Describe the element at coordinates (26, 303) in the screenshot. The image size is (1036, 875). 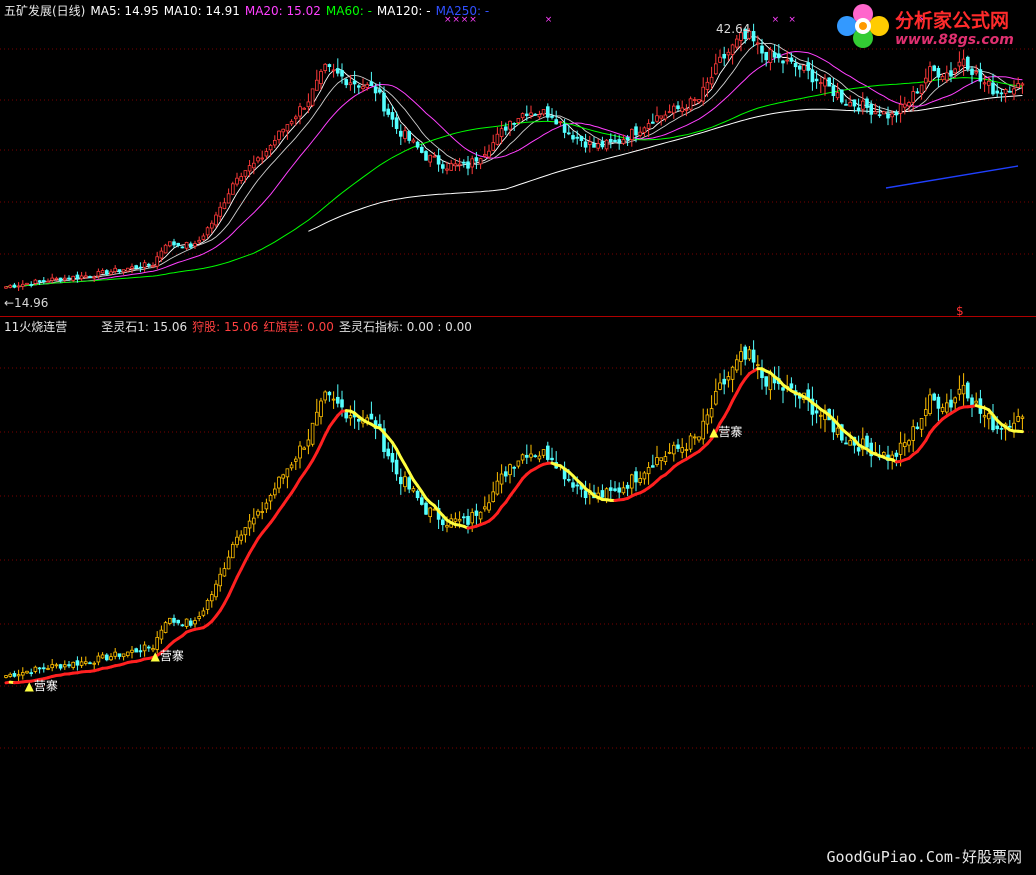
I see `low-price-label: ←14.96` at that location.